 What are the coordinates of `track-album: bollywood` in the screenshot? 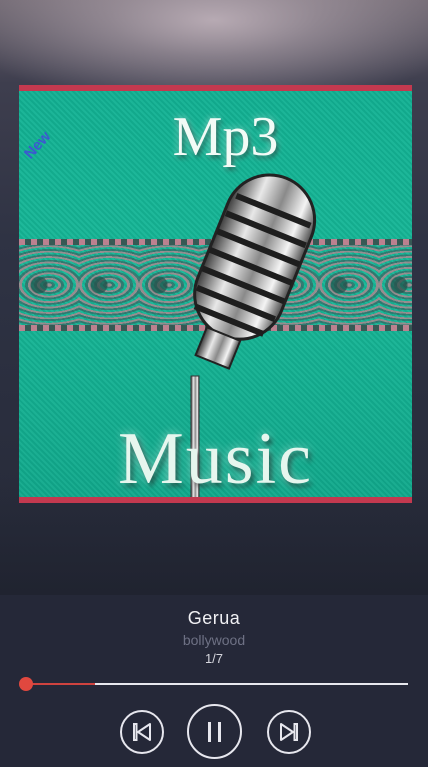 It's located at (214, 640).